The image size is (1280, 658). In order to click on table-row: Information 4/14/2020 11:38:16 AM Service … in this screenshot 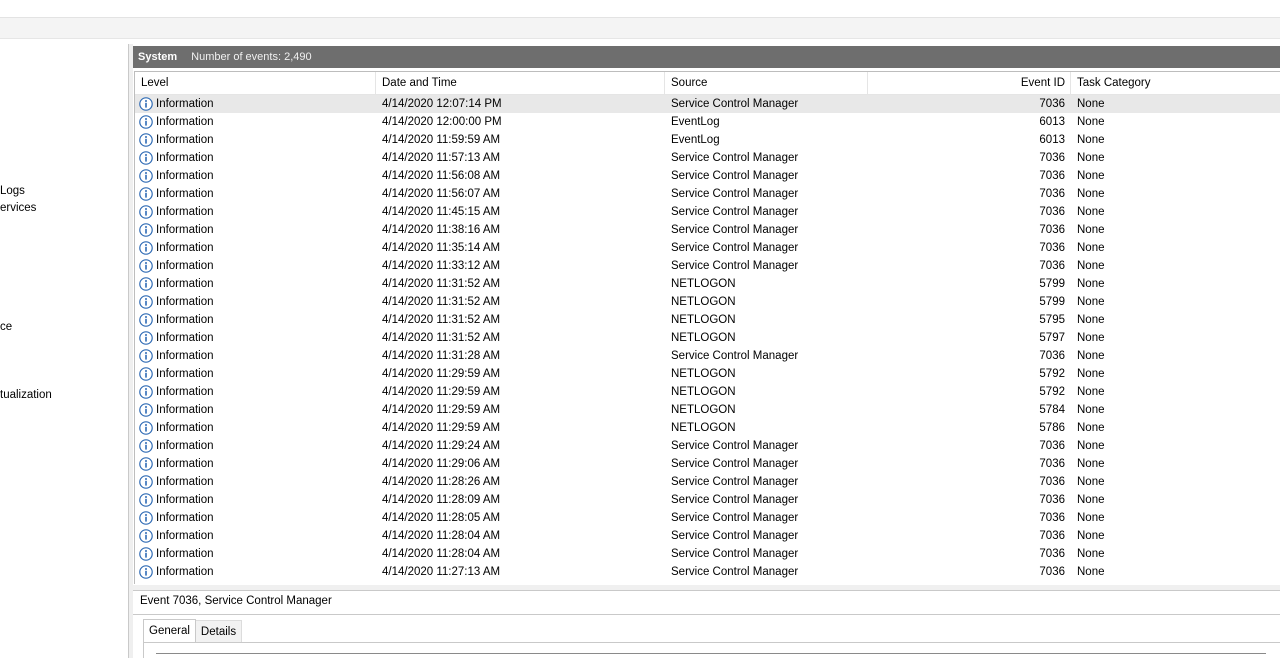, I will do `click(707, 230)`.